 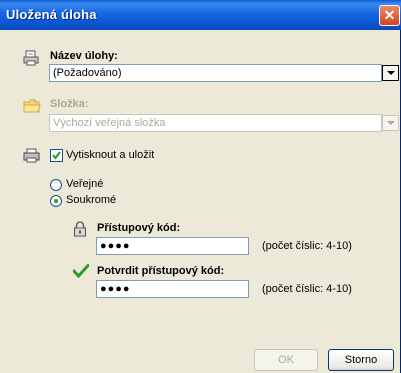 I want to click on job-name-label: Název úlohy:, so click(x=84, y=56).